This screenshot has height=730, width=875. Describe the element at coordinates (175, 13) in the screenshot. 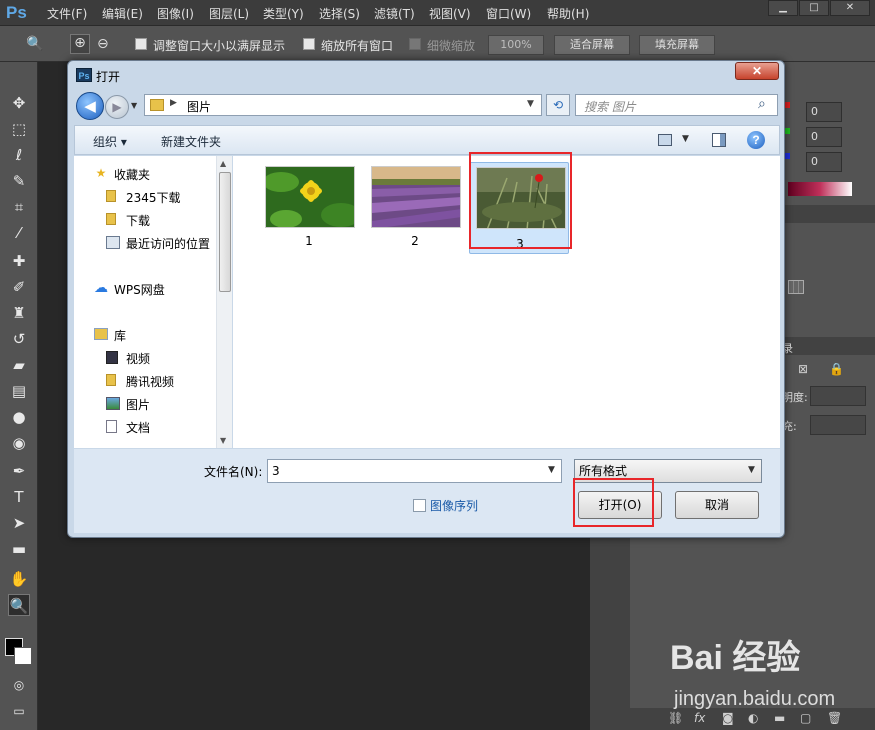

I see `menu-image: 图像(I)` at that location.